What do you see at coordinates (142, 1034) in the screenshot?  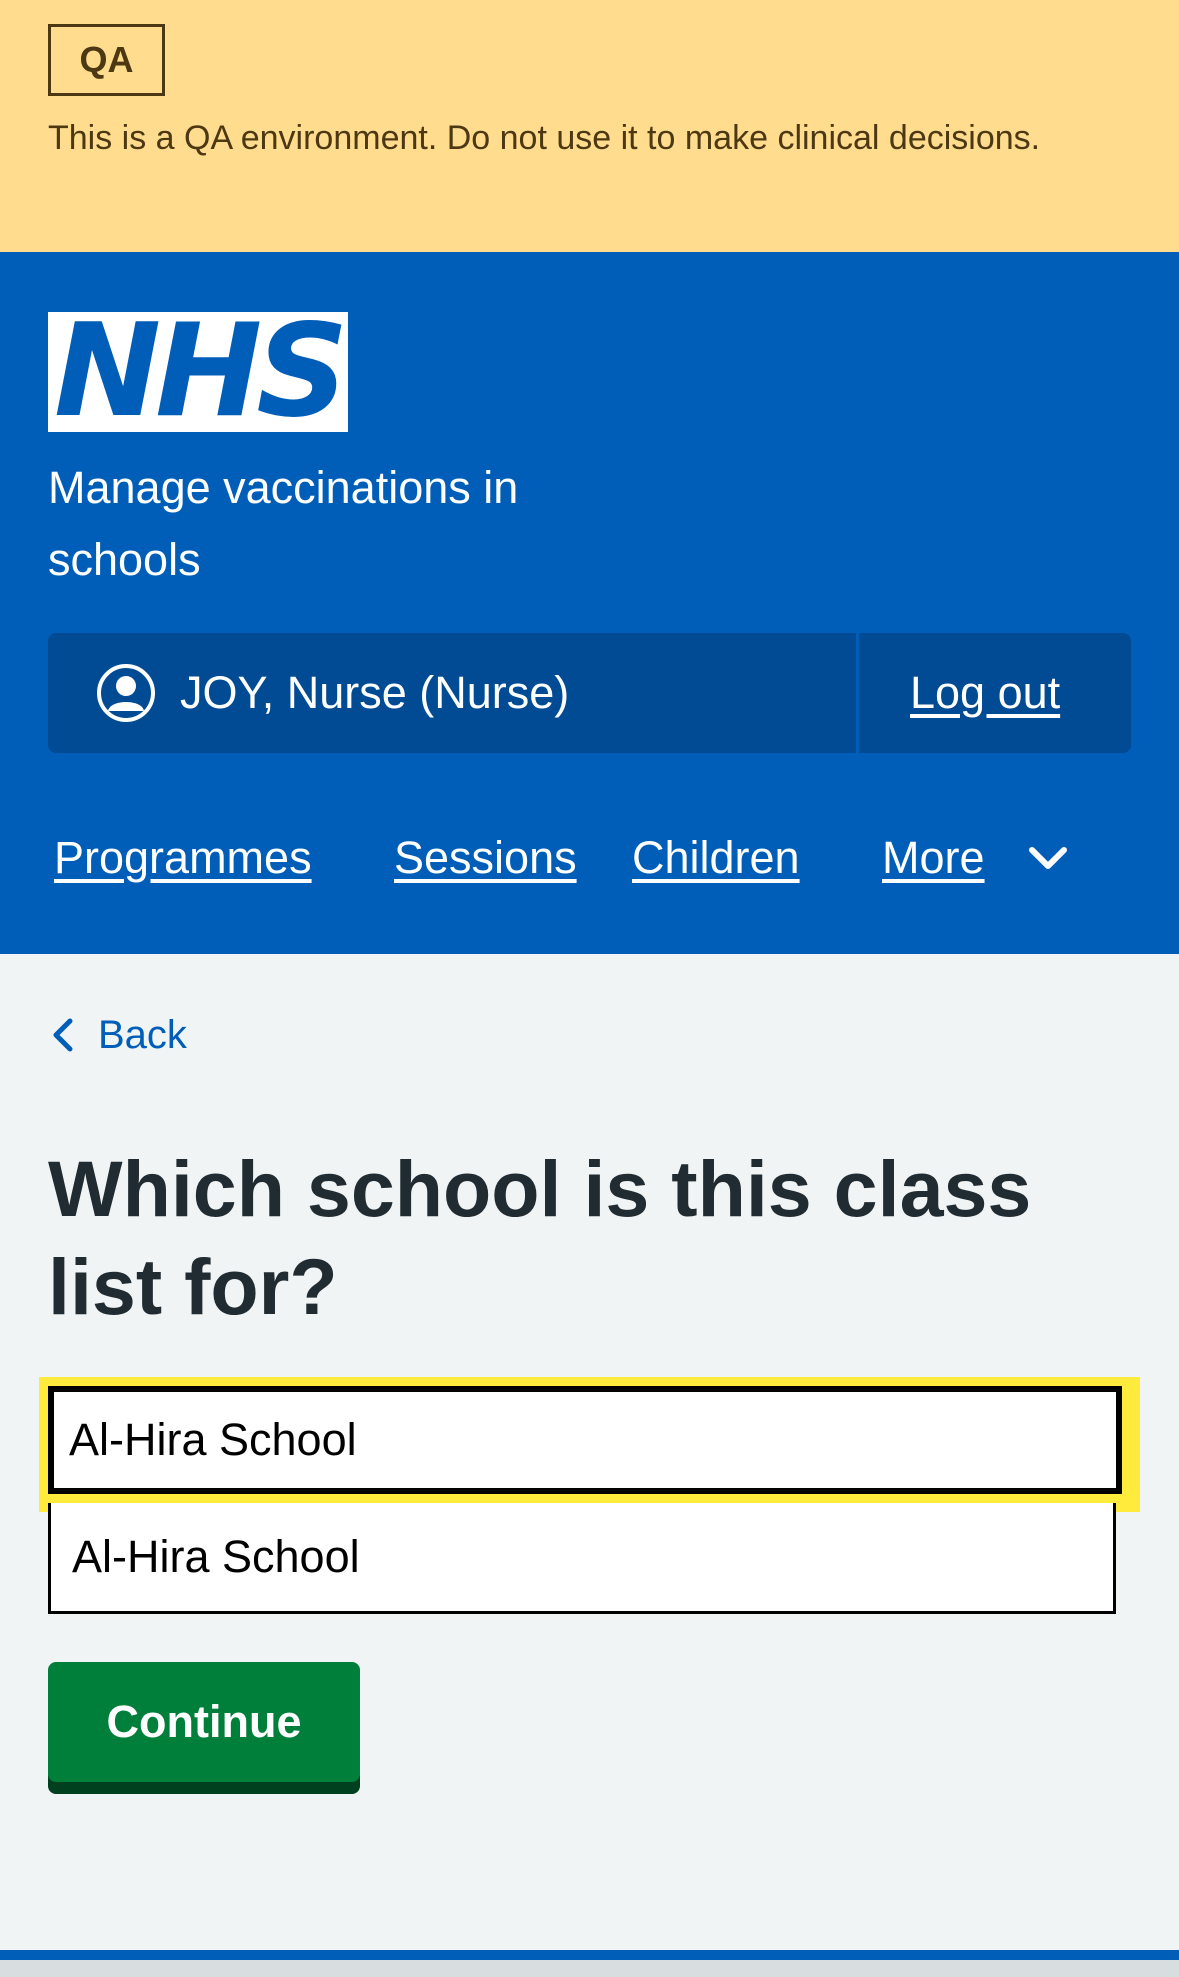 I see `back-label: Back` at bounding box center [142, 1034].